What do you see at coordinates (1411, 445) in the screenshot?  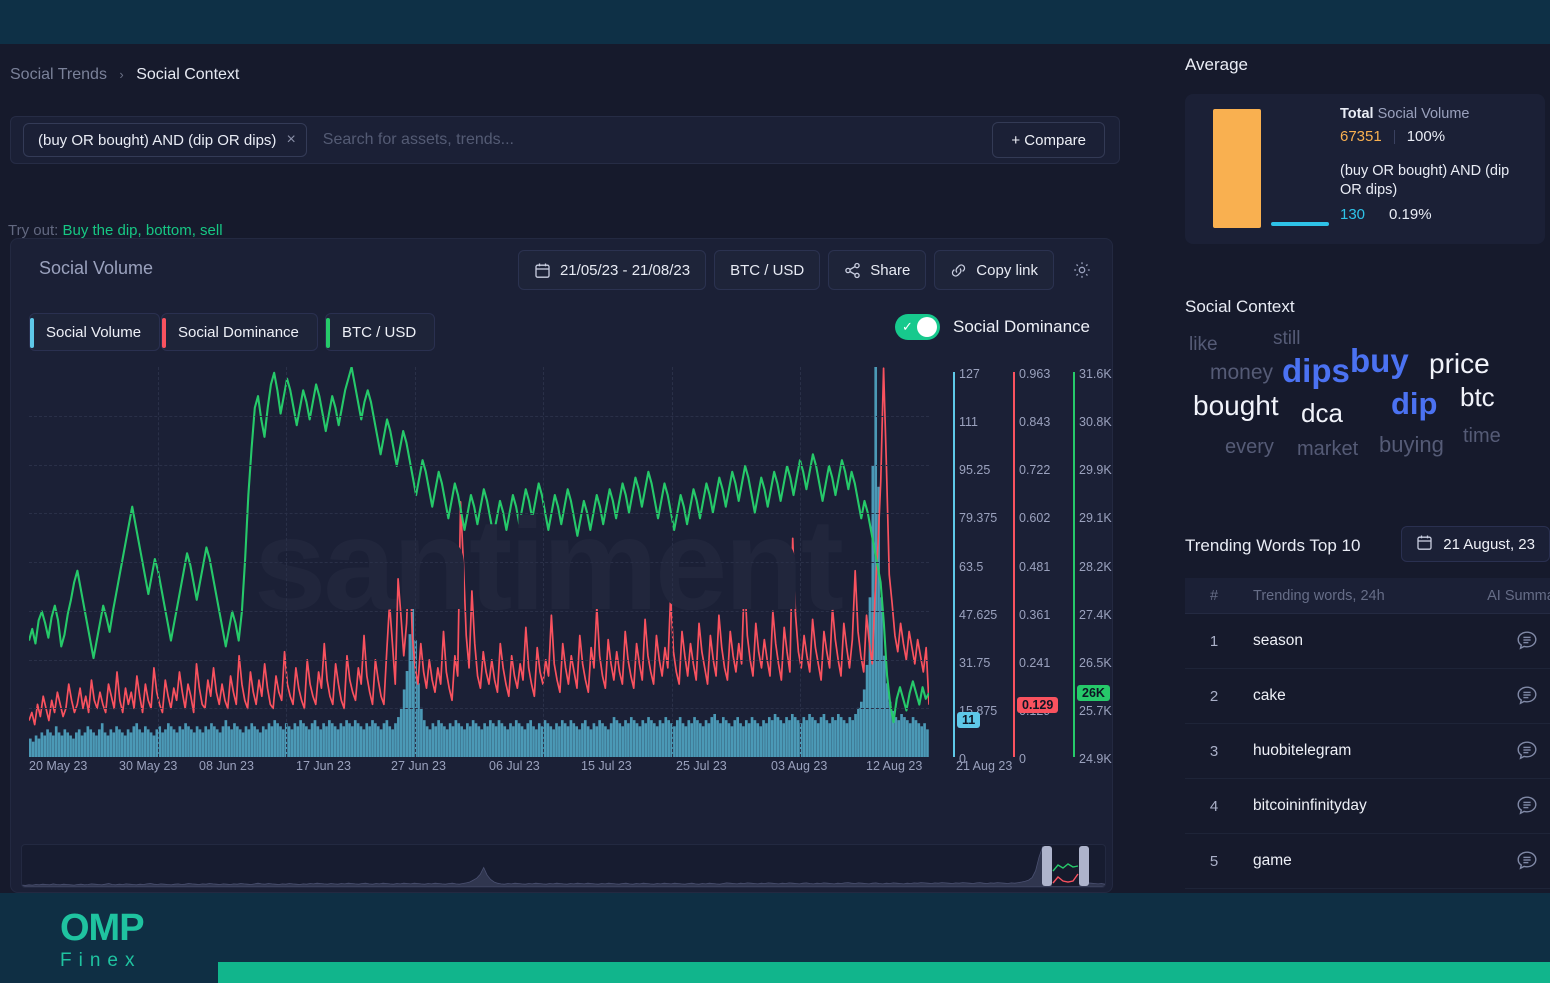 I see `word-cloud-item: buying` at bounding box center [1411, 445].